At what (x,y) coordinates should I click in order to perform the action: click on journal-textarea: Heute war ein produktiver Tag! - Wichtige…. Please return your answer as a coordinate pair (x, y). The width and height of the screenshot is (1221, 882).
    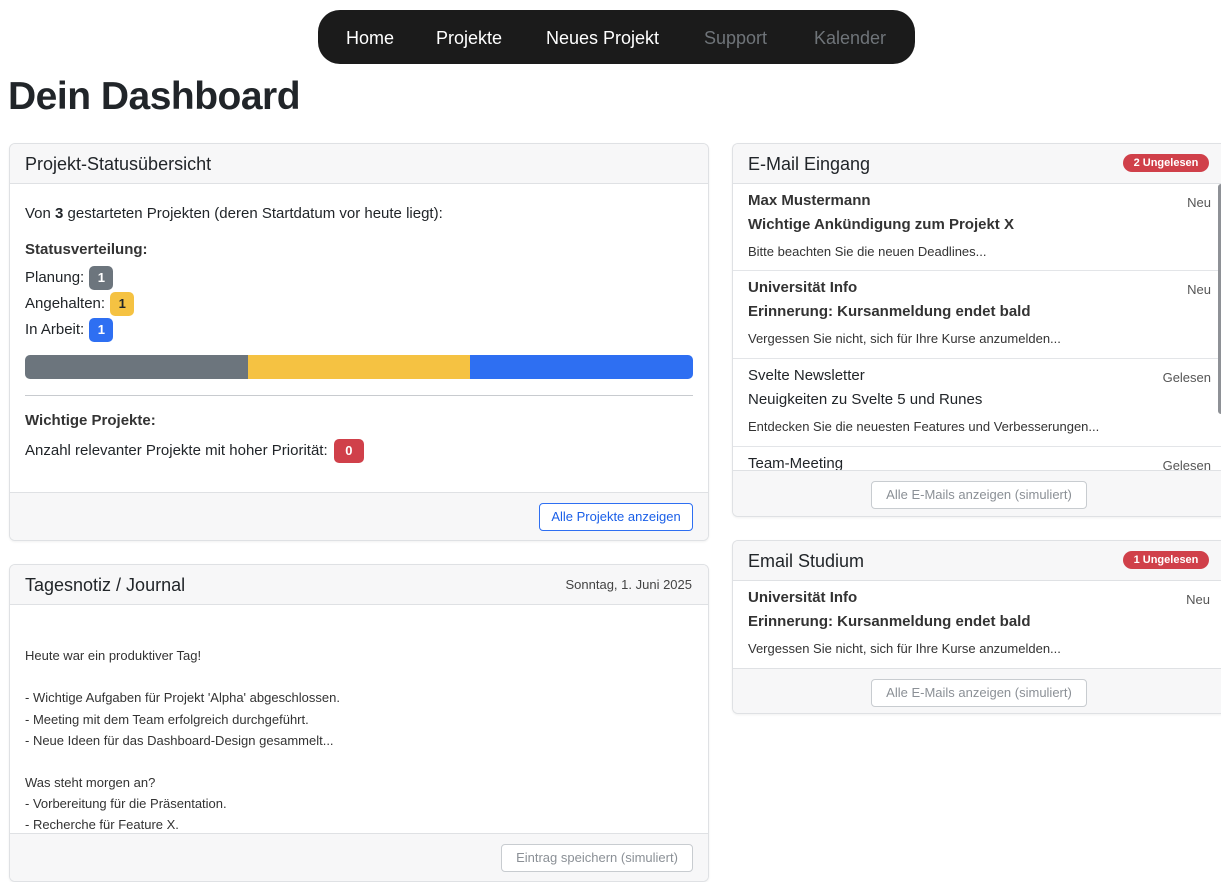
    Looking at the image, I should click on (359, 719).